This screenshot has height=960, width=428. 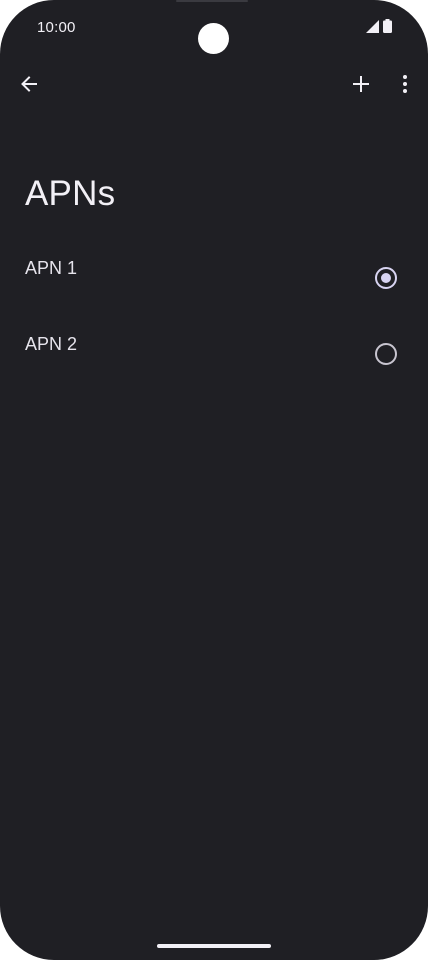 What do you see at coordinates (56, 27) in the screenshot?
I see `status-time: 10:00` at bounding box center [56, 27].